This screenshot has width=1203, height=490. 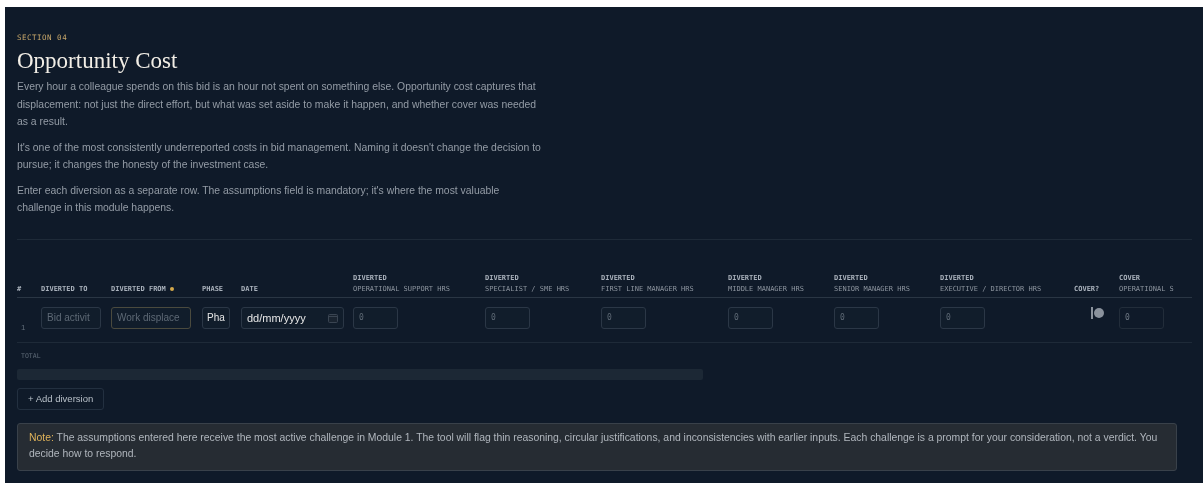 I want to click on text-input-field: Bid activit, so click(x=71, y=317).